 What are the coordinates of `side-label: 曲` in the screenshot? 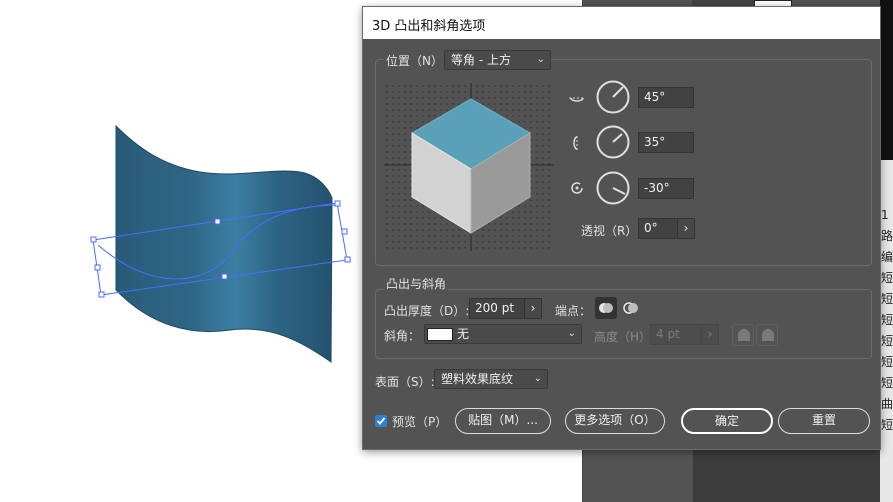 It's located at (887, 404).